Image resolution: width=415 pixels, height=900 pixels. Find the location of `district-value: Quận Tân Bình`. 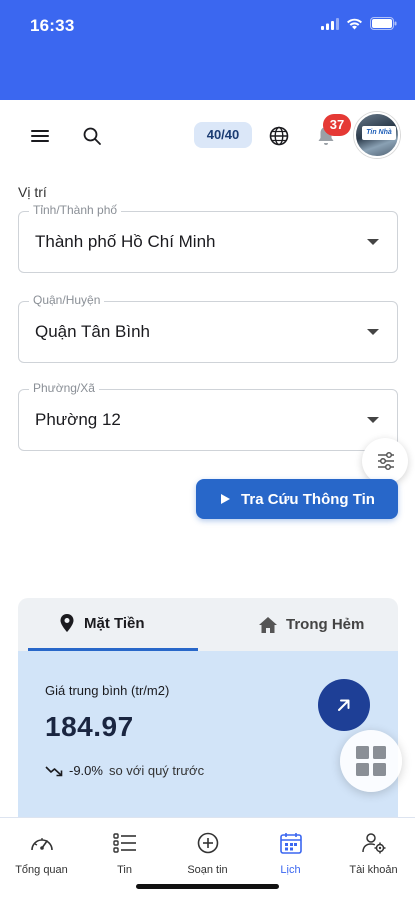

district-value: Quận Tân Bình is located at coordinates (92, 331).